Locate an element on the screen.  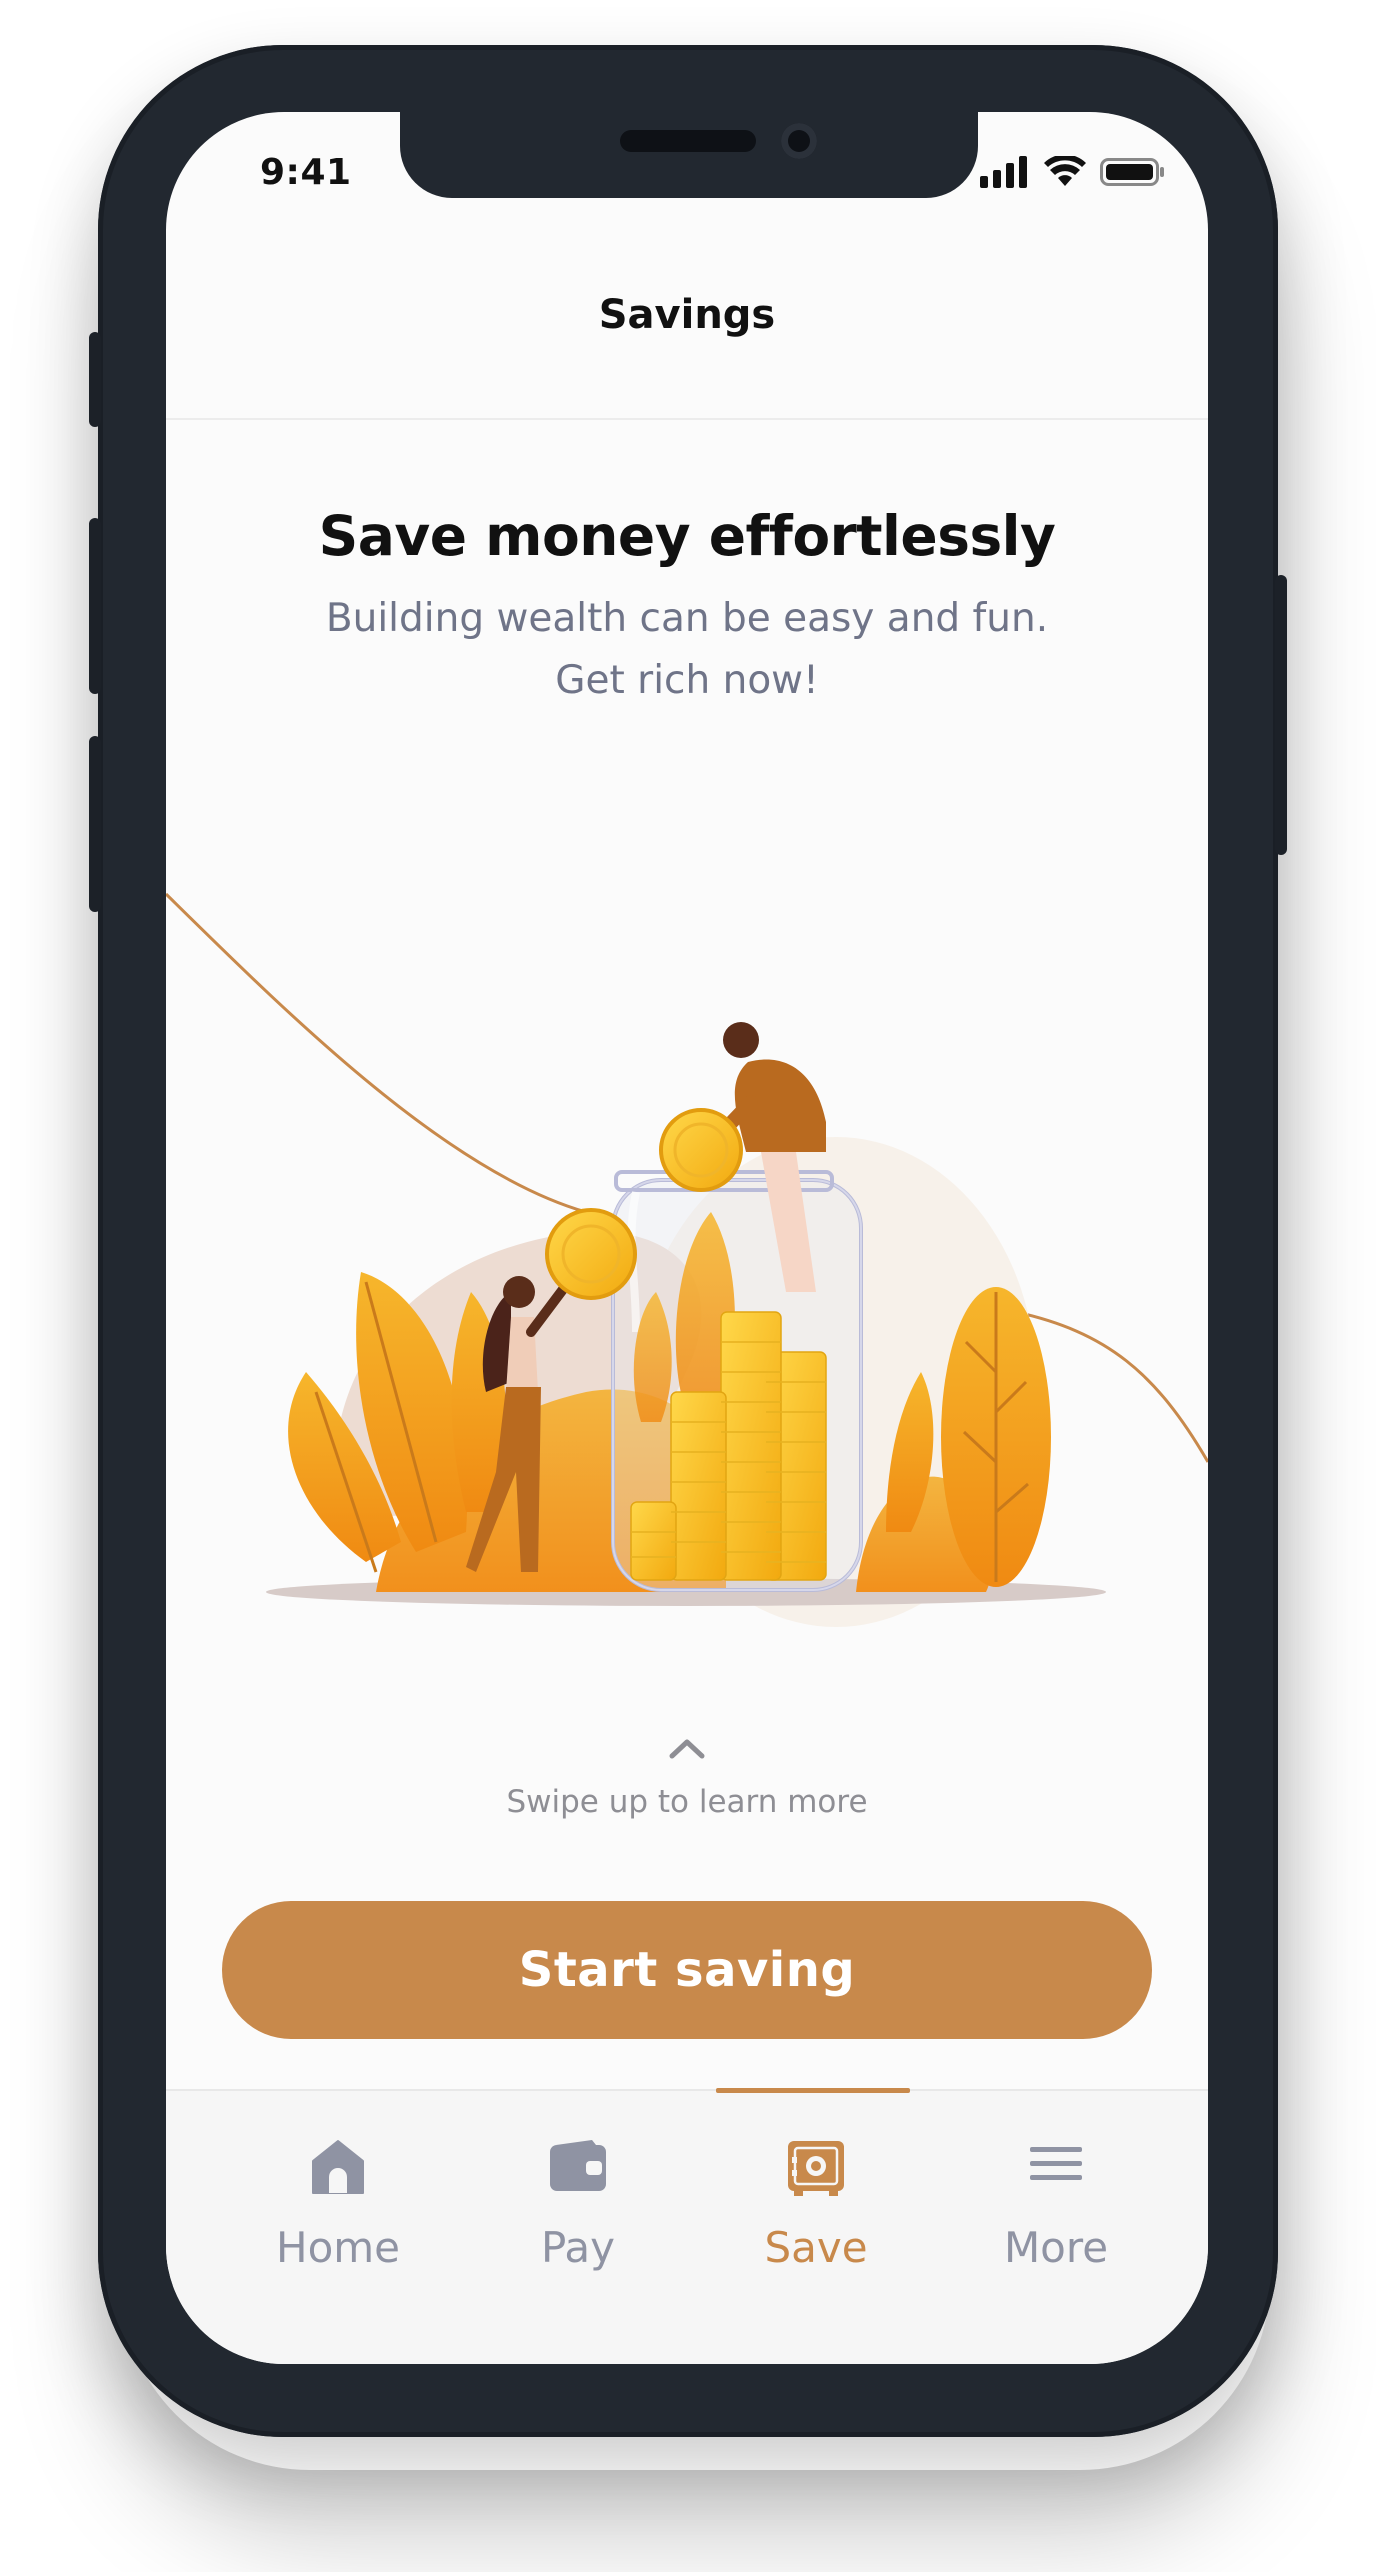
tab-label-save: Save is located at coordinates (816, 2247).